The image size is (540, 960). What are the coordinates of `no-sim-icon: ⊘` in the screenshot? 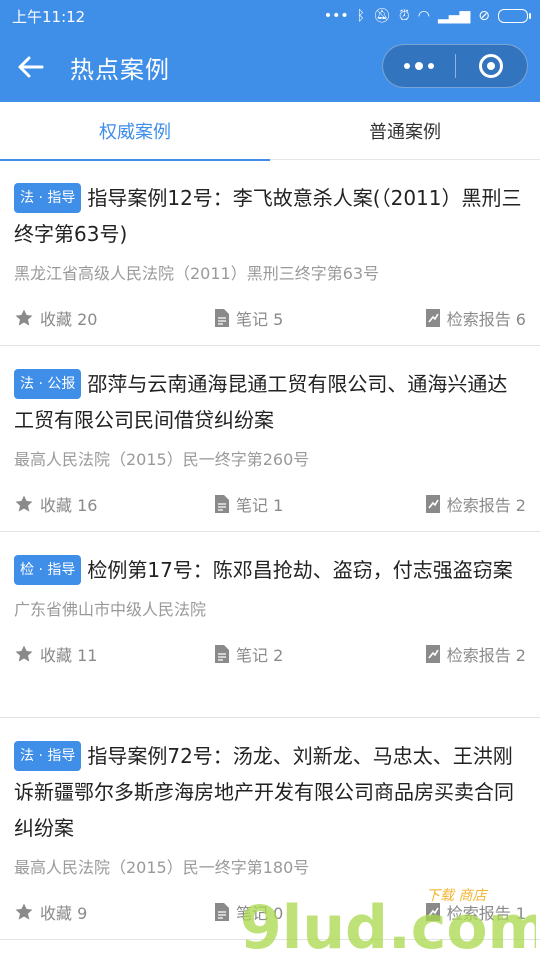 It's located at (484, 16).